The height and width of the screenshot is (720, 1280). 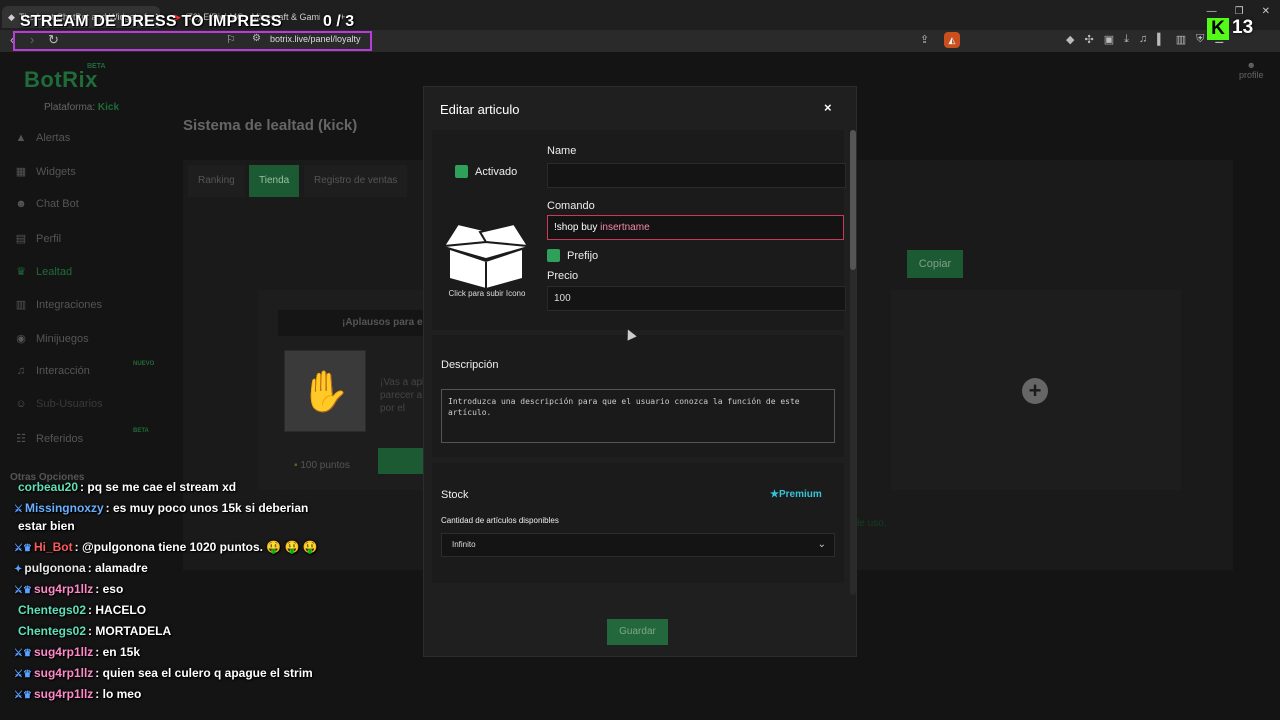 What do you see at coordinates (571, 206) in the screenshot?
I see `command-label: Comando` at bounding box center [571, 206].